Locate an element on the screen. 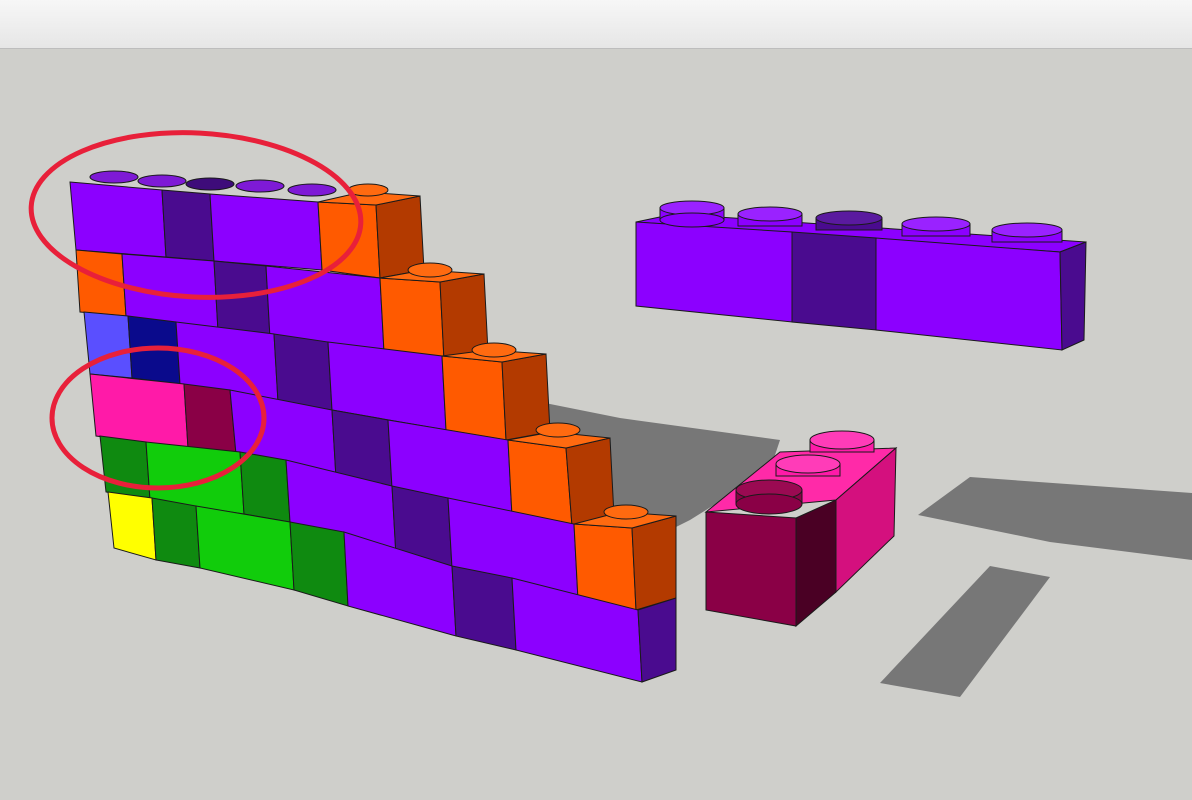 Image resolution: width=1192 pixels, height=800 pixels. wall-r6-darkpurple is located at coordinates (484, 608).